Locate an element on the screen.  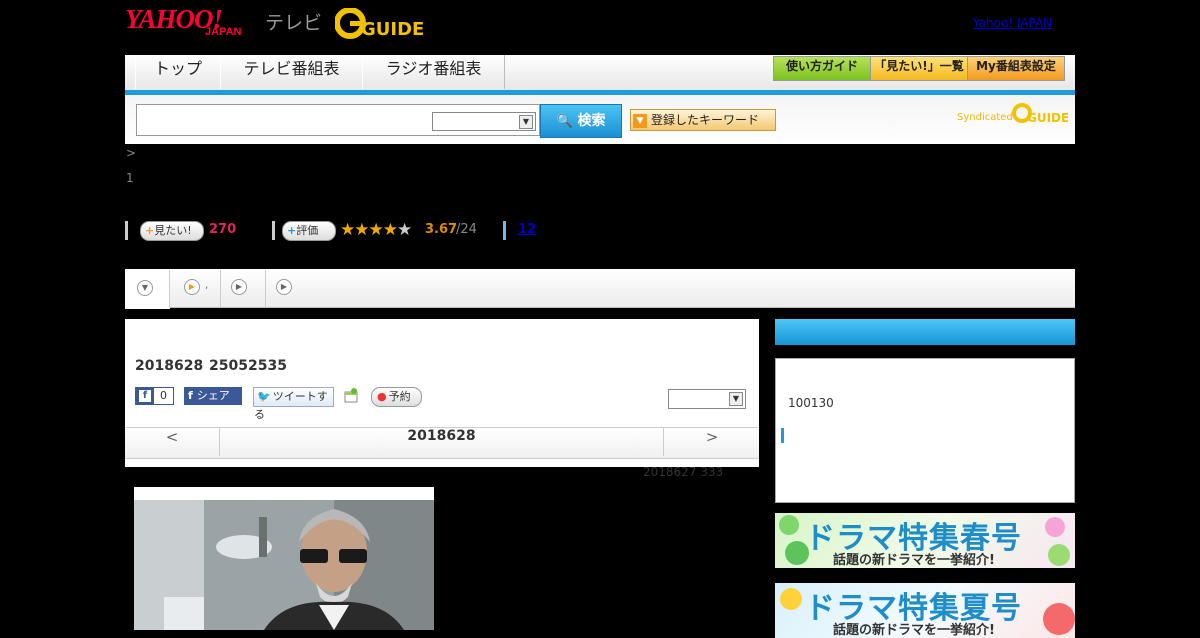
review-count-link: 12 is located at coordinates (527, 229).